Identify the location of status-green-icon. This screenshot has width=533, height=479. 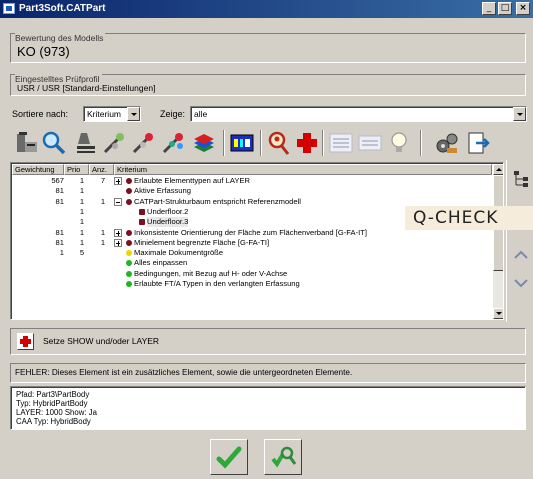
(129, 284).